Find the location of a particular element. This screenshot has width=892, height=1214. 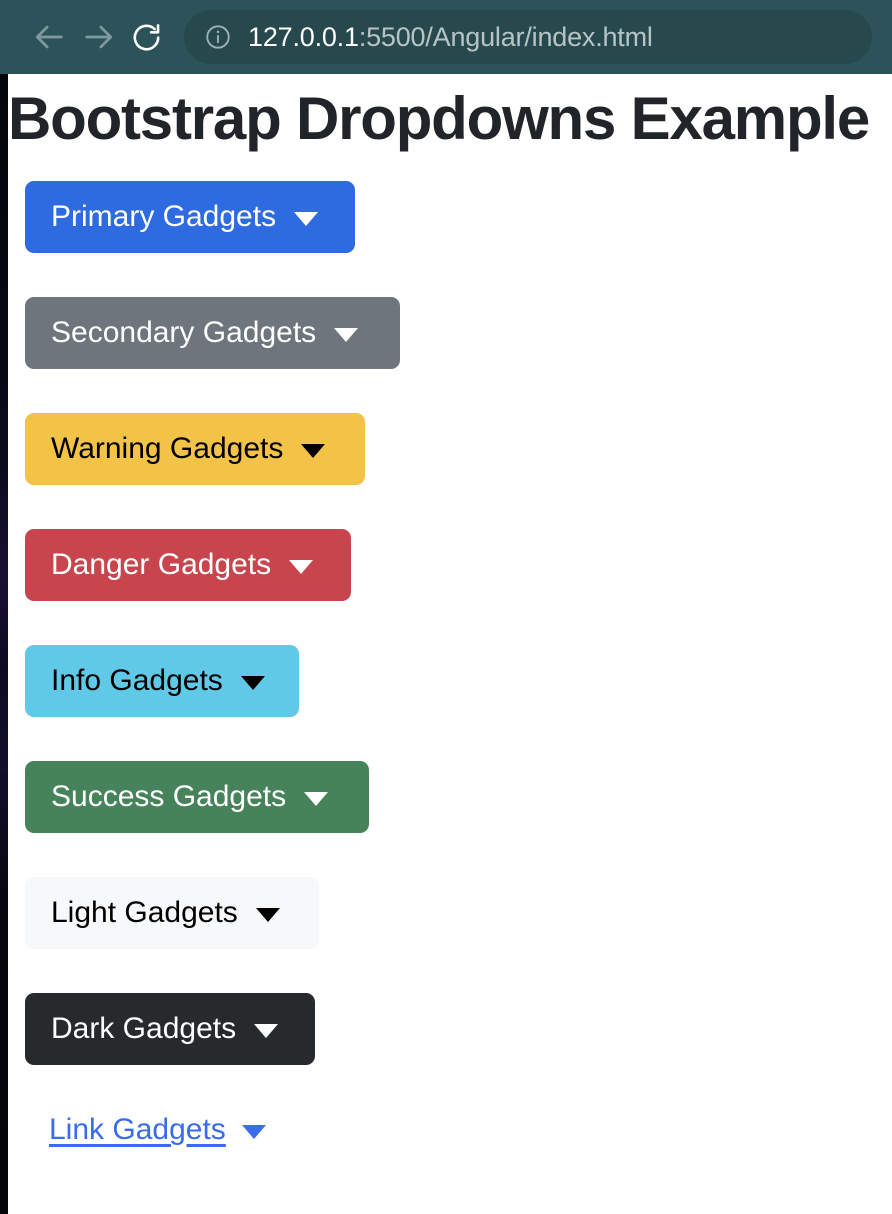

back-button is located at coordinates (50, 37).